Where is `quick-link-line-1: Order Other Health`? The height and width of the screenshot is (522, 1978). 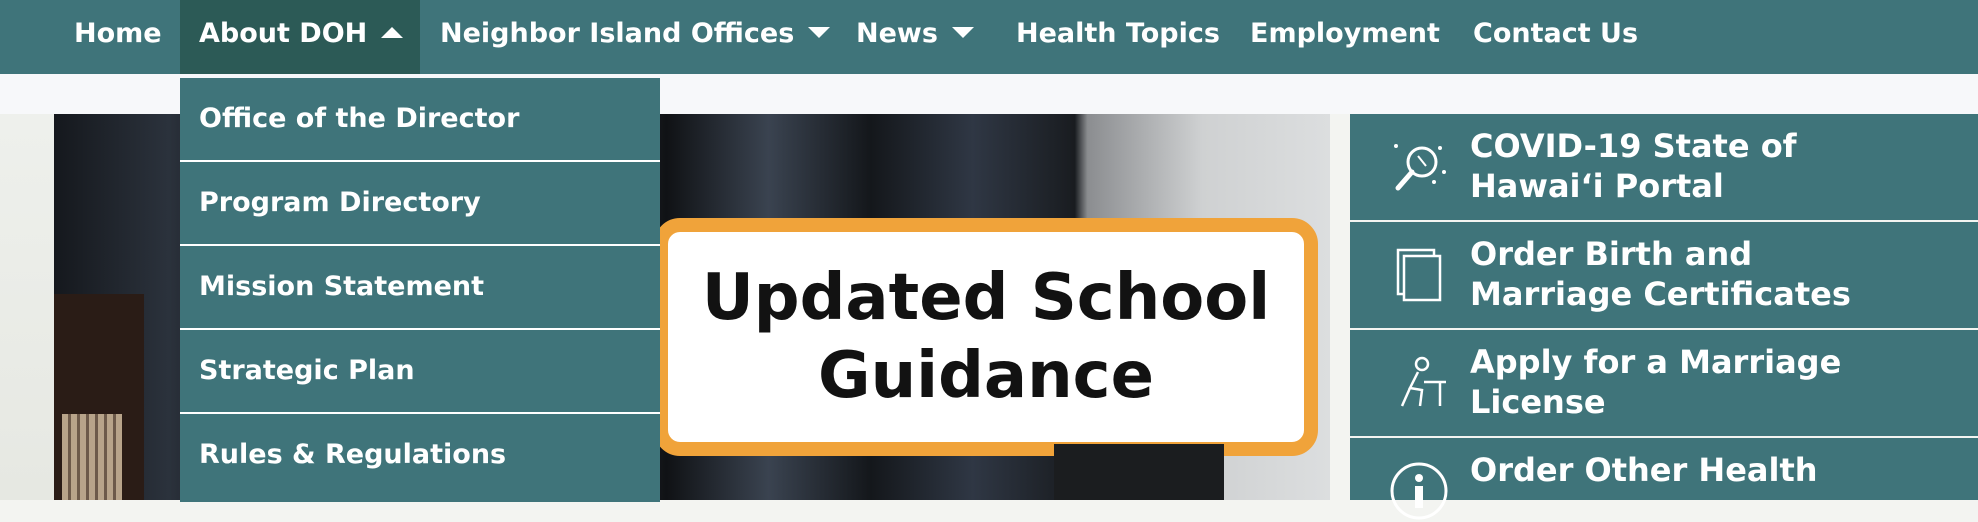 quick-link-line-1: Order Other Health is located at coordinates (1644, 470).